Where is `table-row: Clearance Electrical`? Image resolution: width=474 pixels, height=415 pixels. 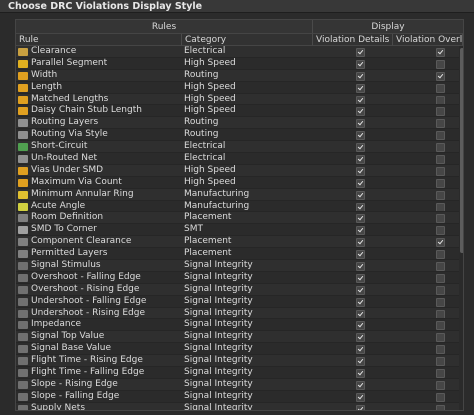
table-row: Clearance Electrical is located at coordinates (239, 52).